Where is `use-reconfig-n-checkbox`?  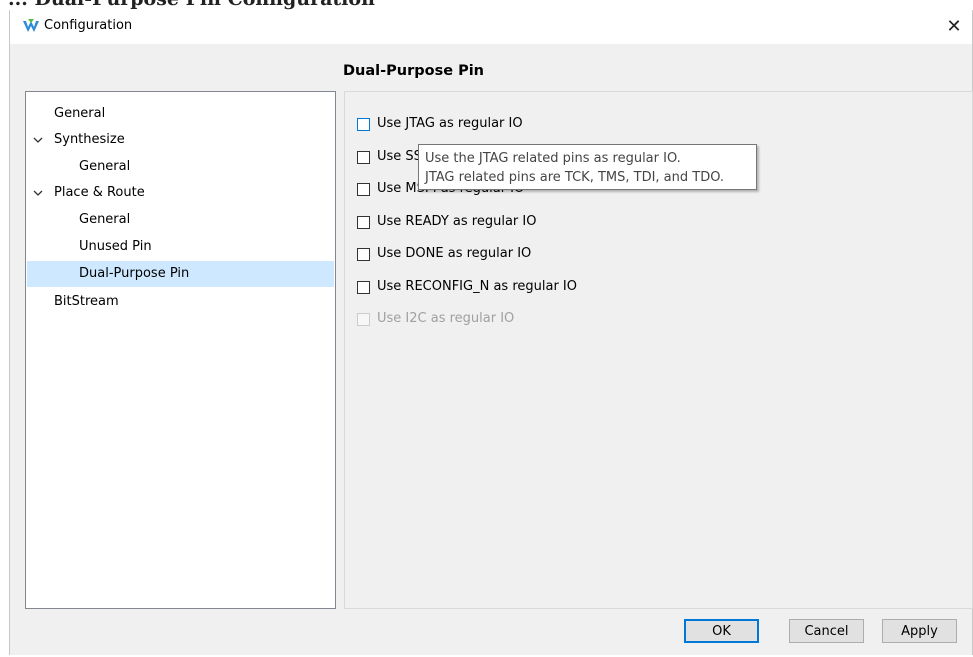
use-reconfig-n-checkbox is located at coordinates (363, 287).